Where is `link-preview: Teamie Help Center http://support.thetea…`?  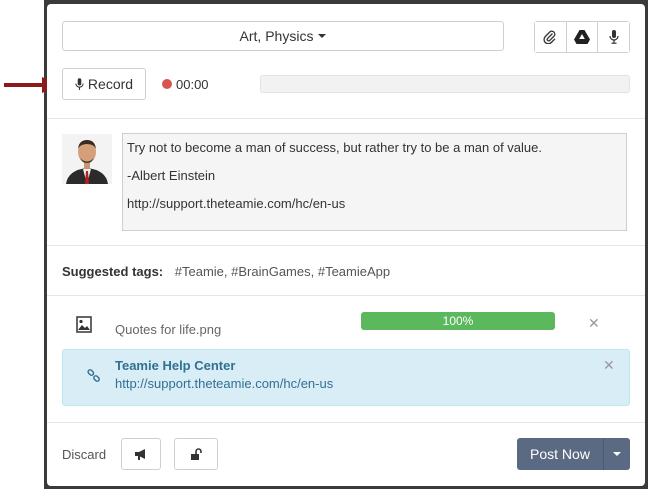
link-preview: Teamie Help Center http://support.thetea… is located at coordinates (346, 377).